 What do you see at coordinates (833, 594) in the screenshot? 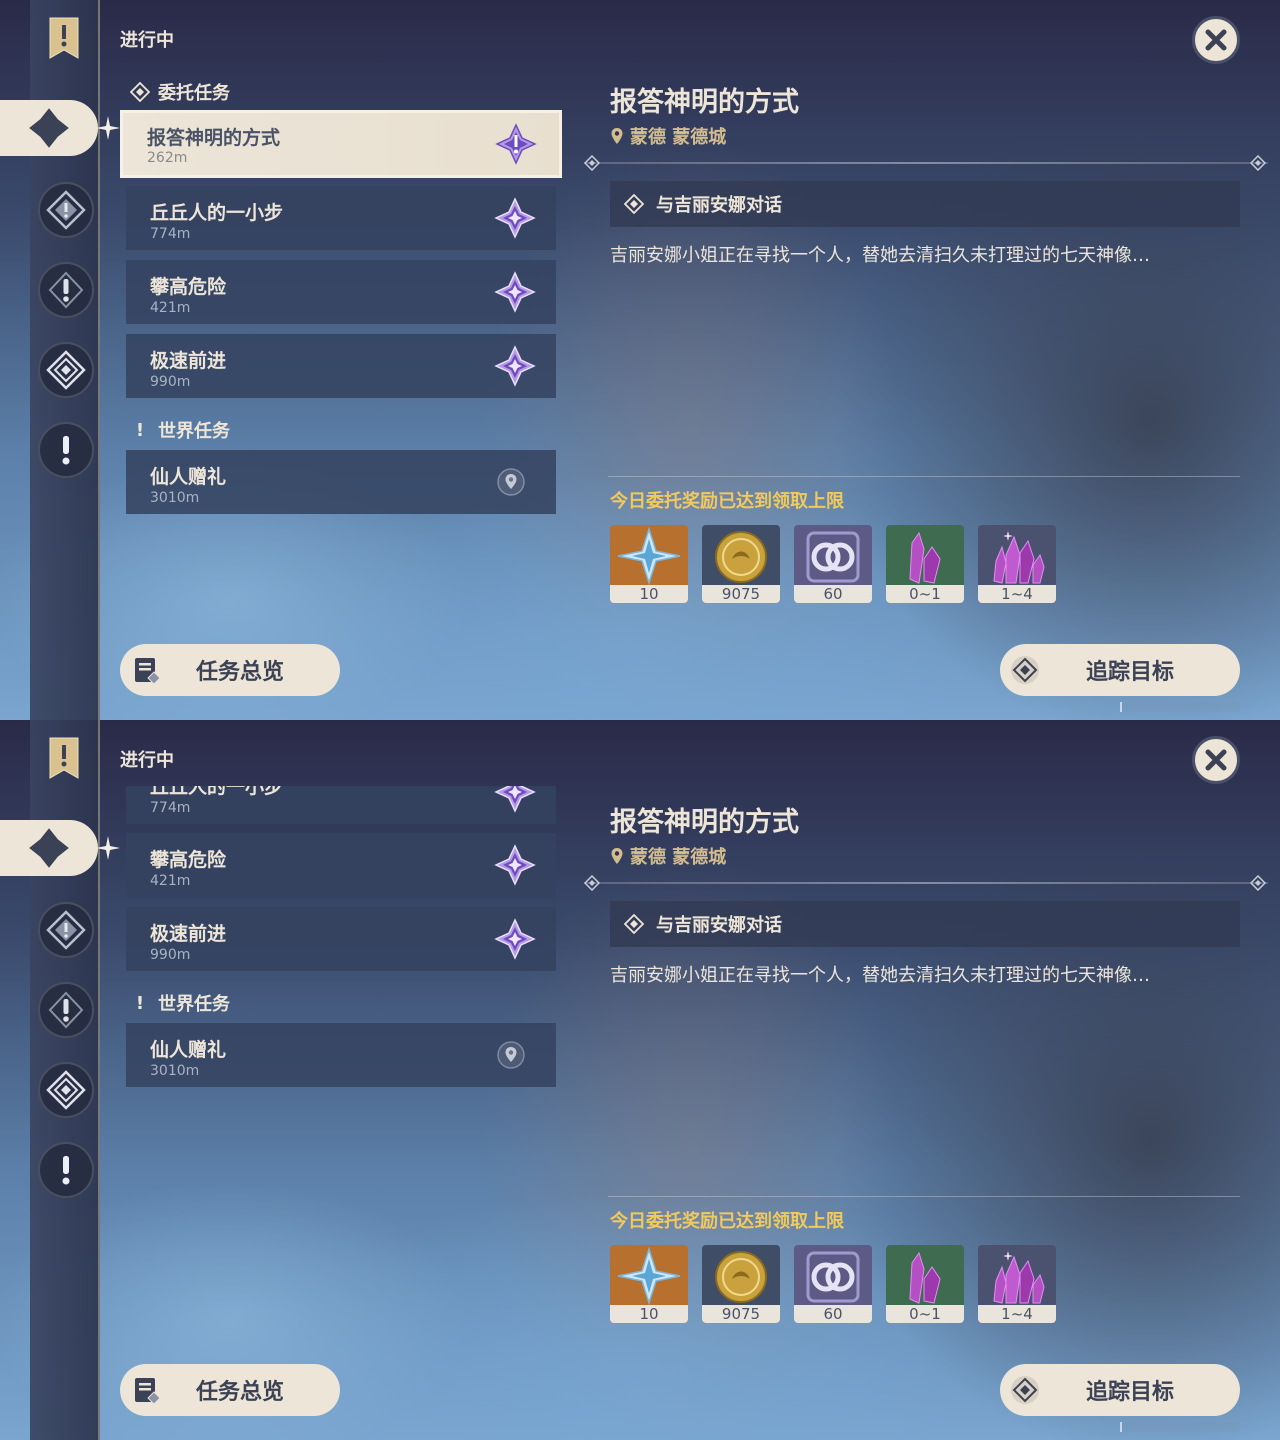
I see `reward-count: 60` at bounding box center [833, 594].